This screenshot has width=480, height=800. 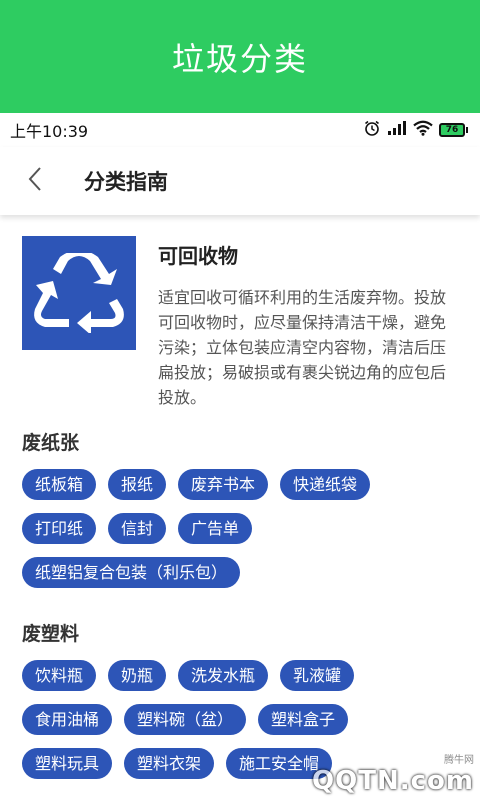 What do you see at coordinates (303, 719) in the screenshot?
I see `item-tag: 塑料盒子` at bounding box center [303, 719].